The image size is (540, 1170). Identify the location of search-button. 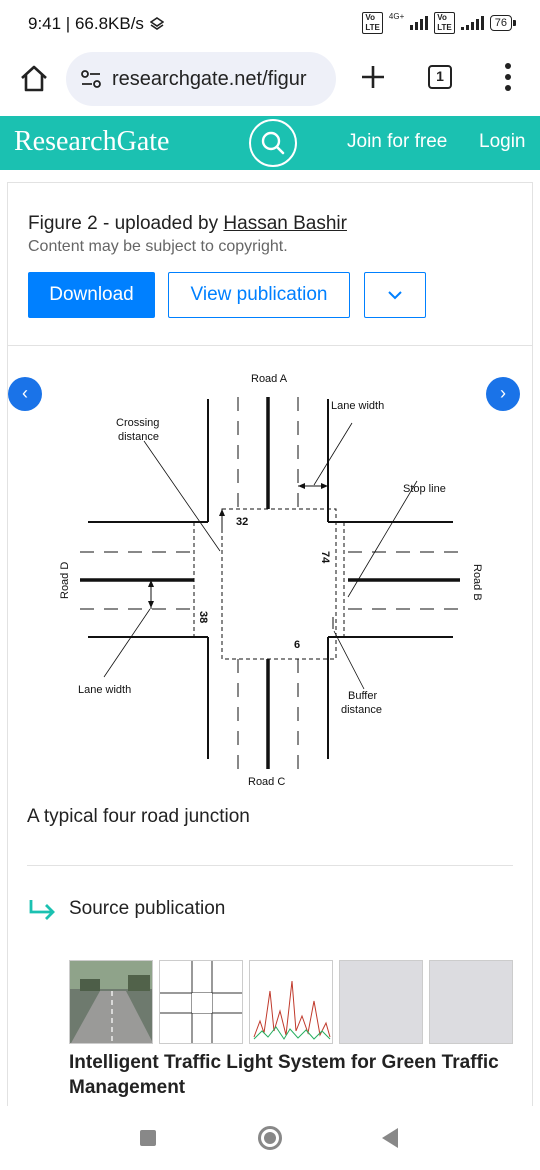
(273, 143).